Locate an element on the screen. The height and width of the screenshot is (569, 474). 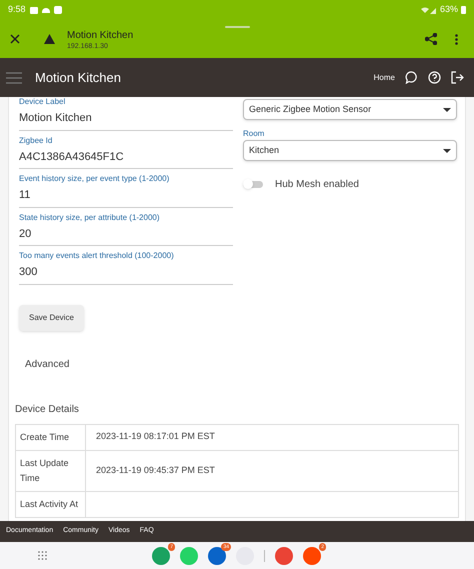
clock: 9:58 is located at coordinates (17, 9).